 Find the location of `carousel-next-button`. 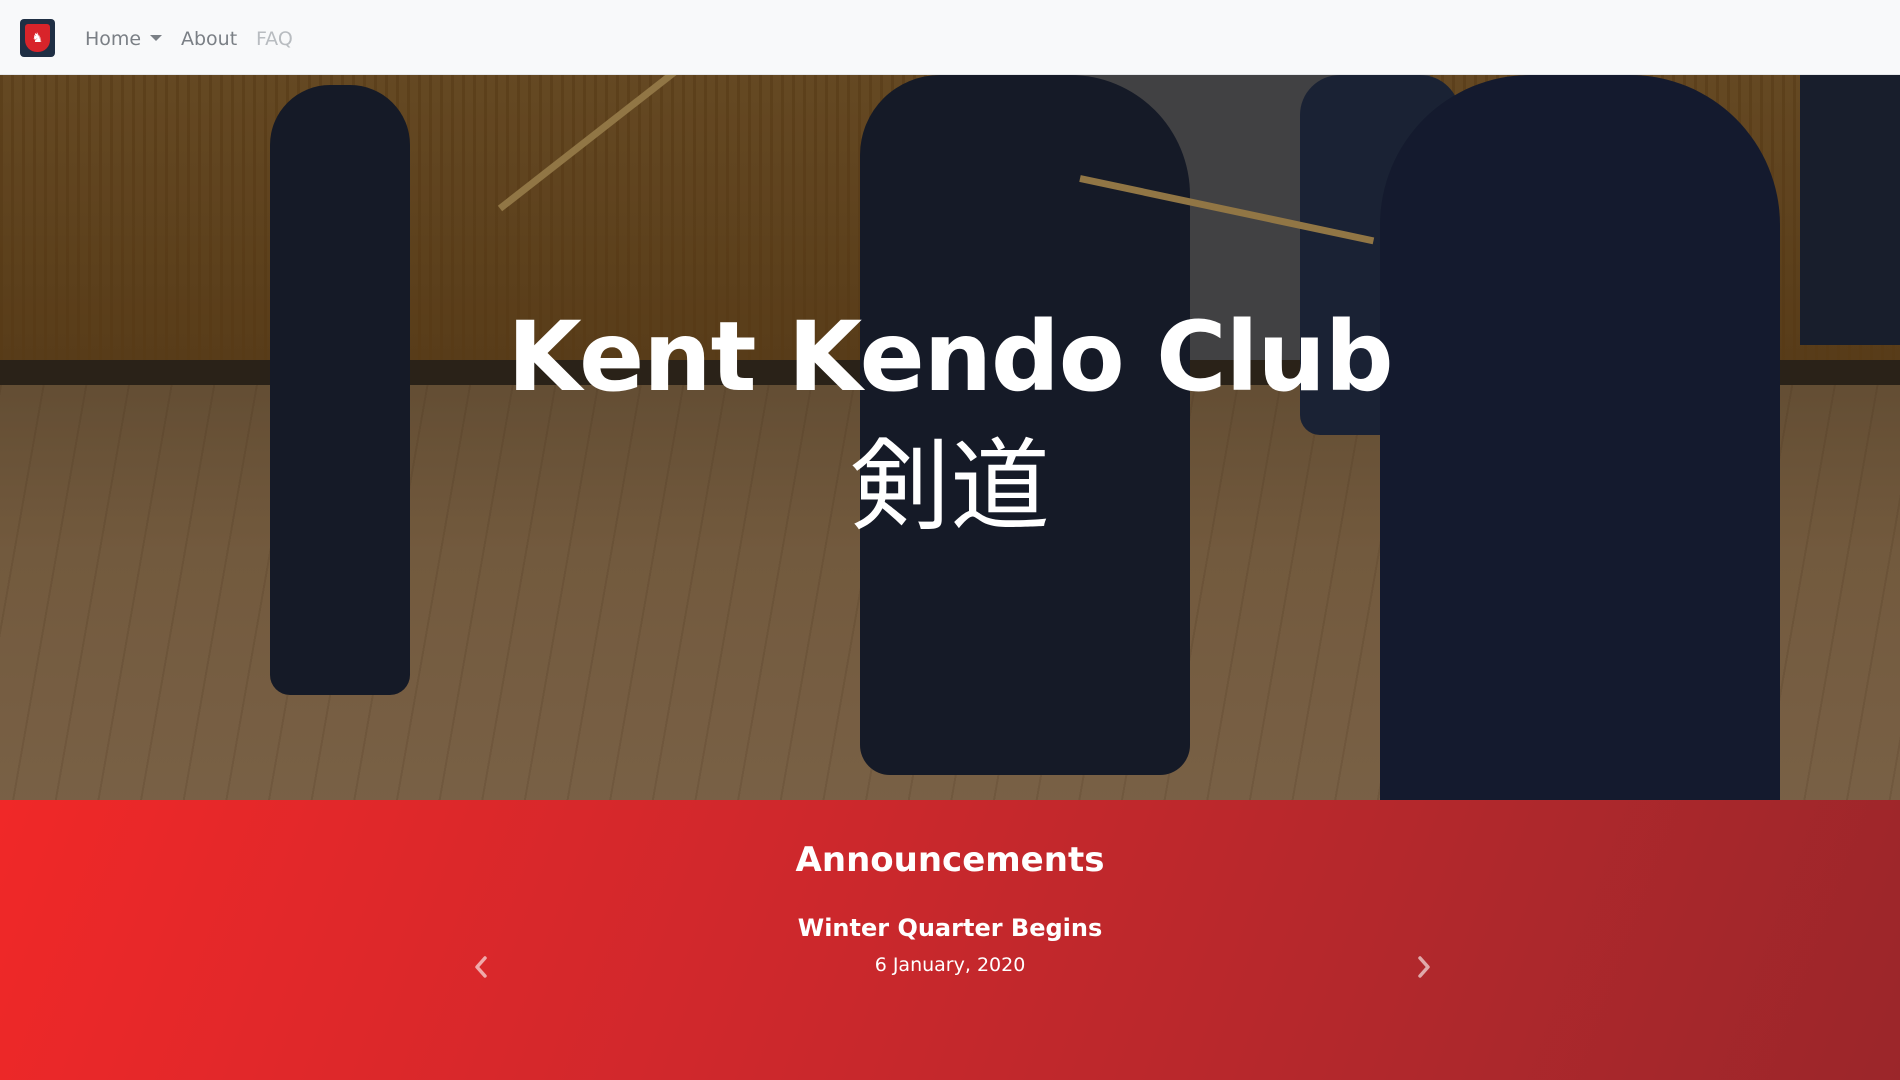

carousel-next-button is located at coordinates (1424, 967).